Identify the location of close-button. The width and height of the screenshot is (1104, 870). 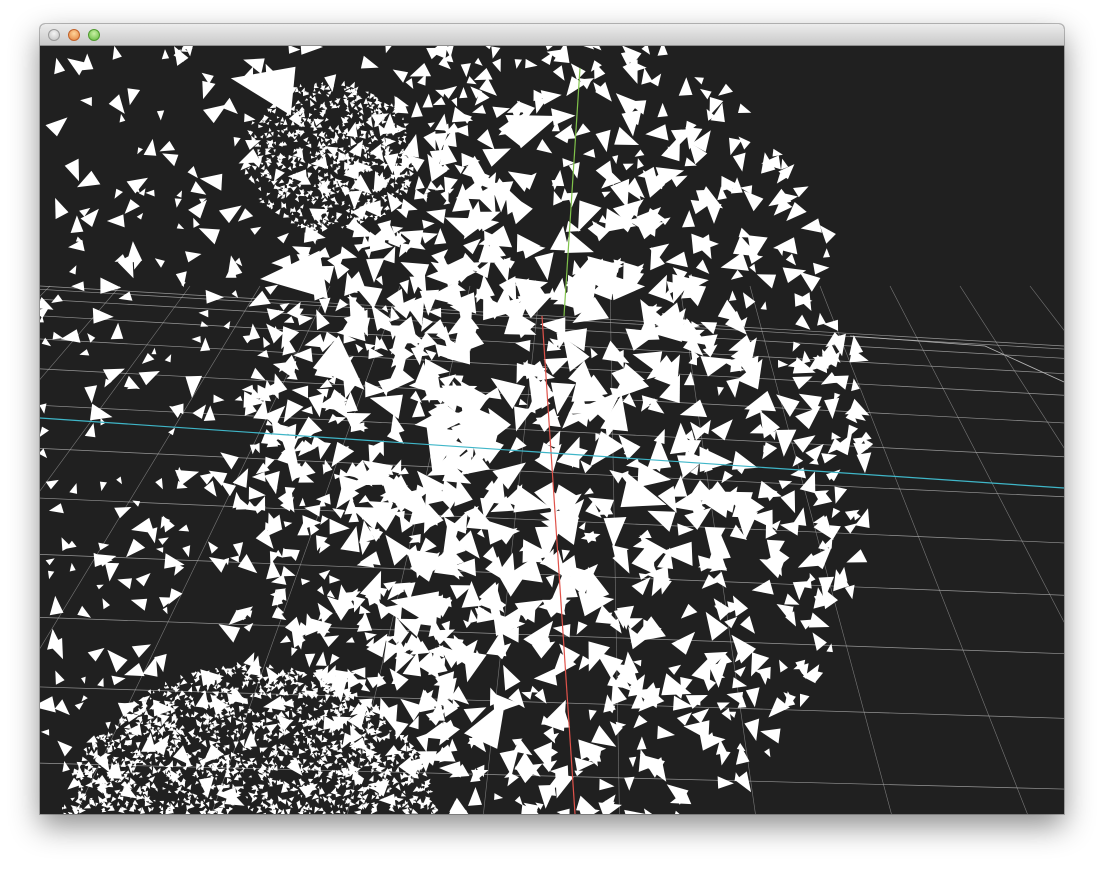
(54, 35).